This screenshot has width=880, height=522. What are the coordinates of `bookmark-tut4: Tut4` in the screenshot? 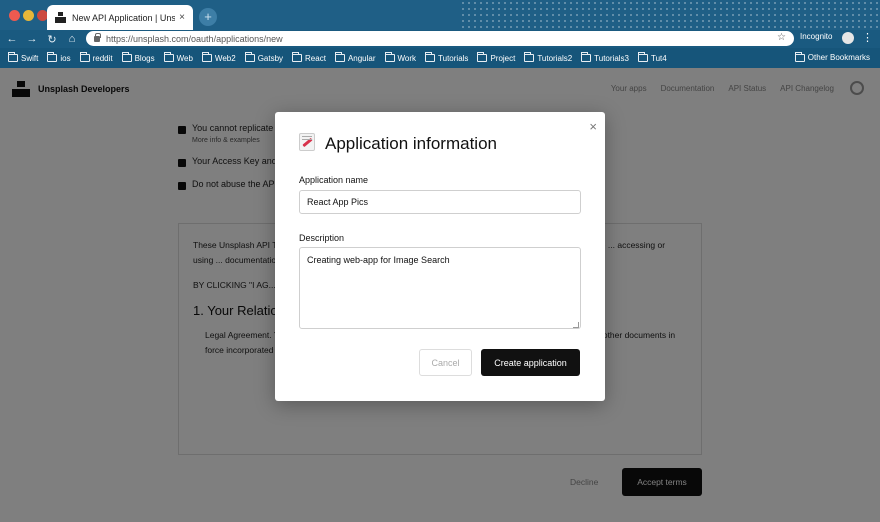 It's located at (652, 57).